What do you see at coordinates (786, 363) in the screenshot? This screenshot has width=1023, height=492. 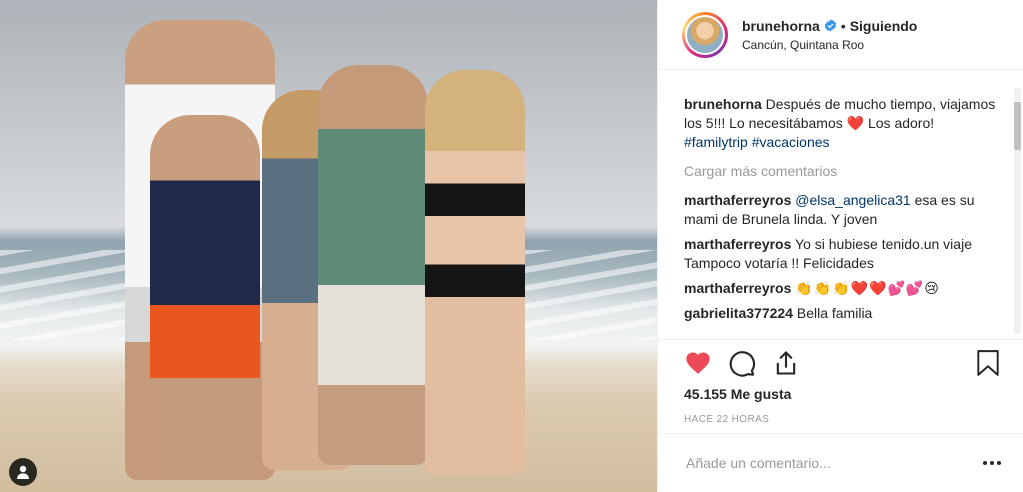 I see `share-icon` at bounding box center [786, 363].